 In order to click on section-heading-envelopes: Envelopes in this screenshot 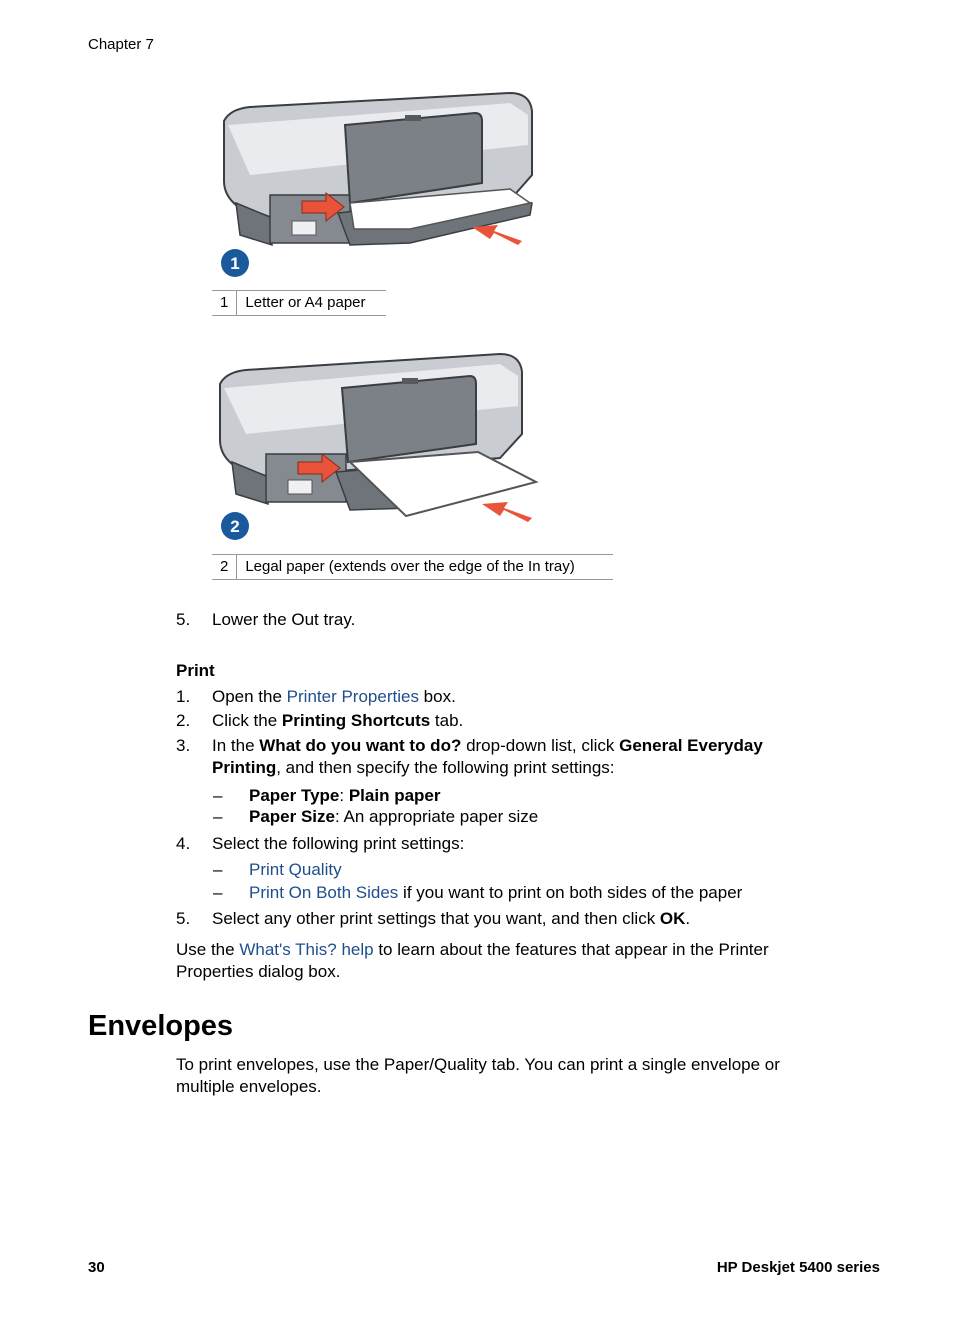, I will do `click(161, 1026)`.